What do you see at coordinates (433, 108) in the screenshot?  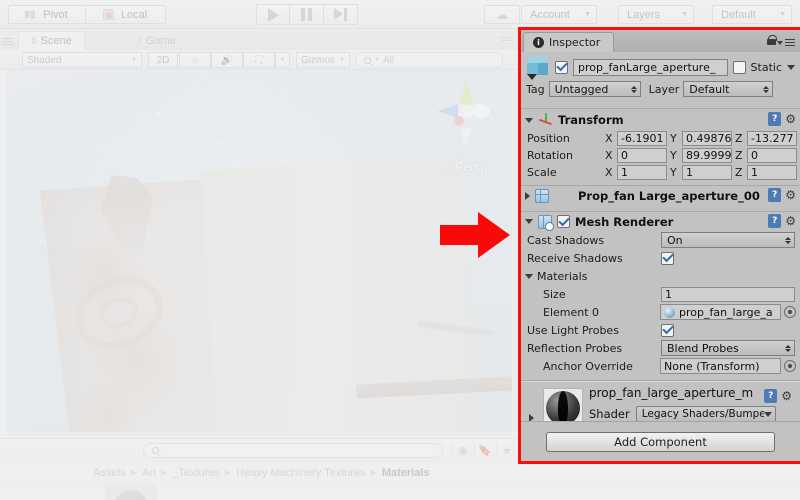 I see `gizmo-z-label: z` at bounding box center [433, 108].